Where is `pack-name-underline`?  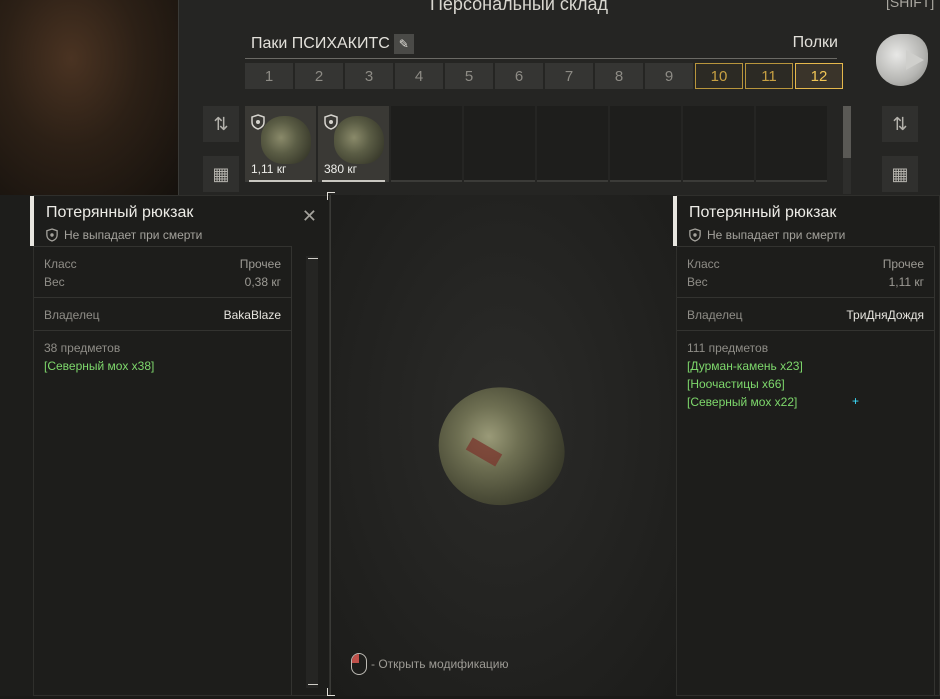 pack-name-underline is located at coordinates (541, 58).